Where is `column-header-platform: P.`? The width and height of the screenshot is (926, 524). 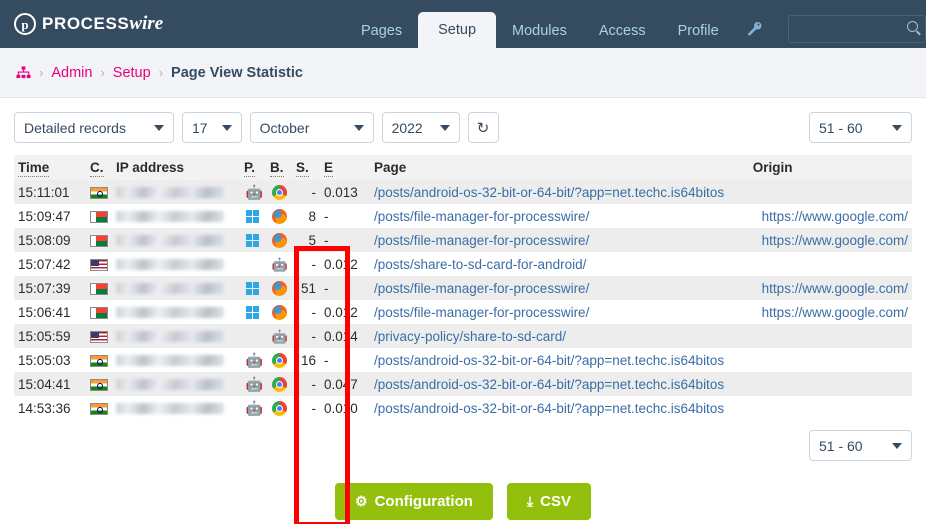 column-header-platform: P. is located at coordinates (253, 167).